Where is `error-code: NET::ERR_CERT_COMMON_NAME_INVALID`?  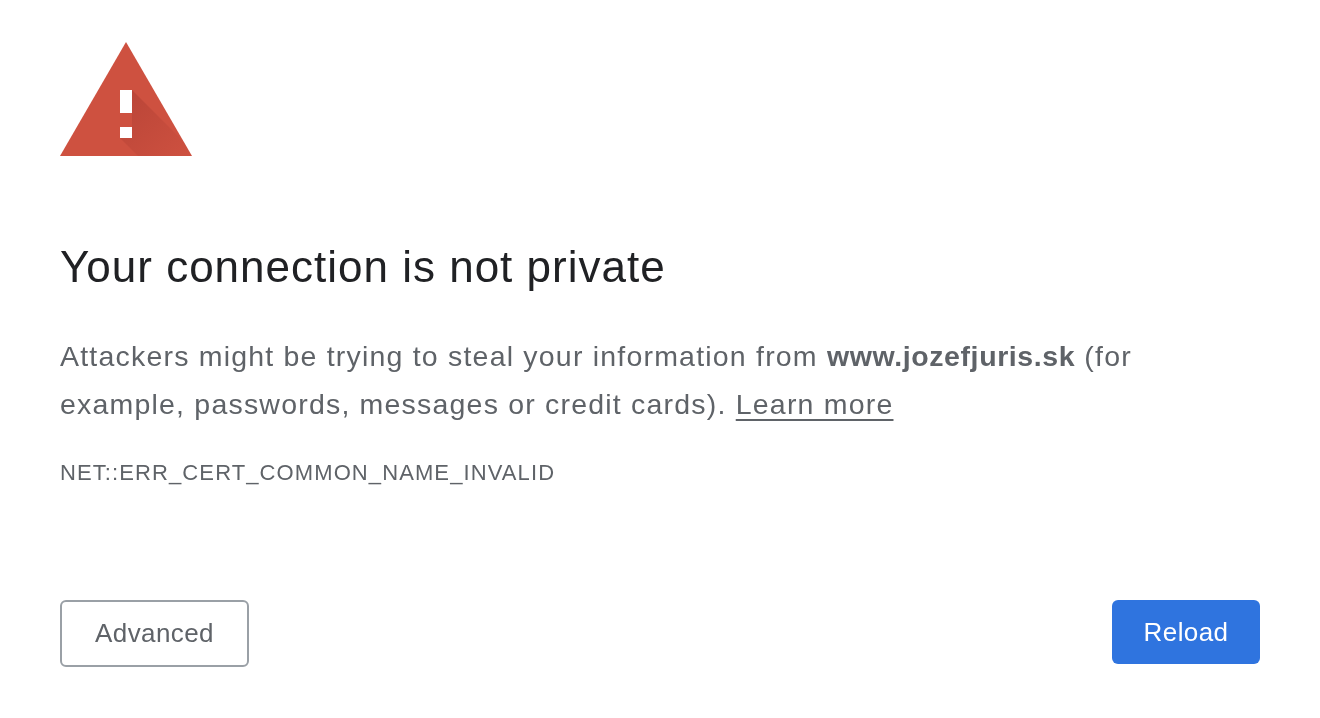
error-code: NET::ERR_CERT_COMMON_NAME_INVALID is located at coordinates (308, 473).